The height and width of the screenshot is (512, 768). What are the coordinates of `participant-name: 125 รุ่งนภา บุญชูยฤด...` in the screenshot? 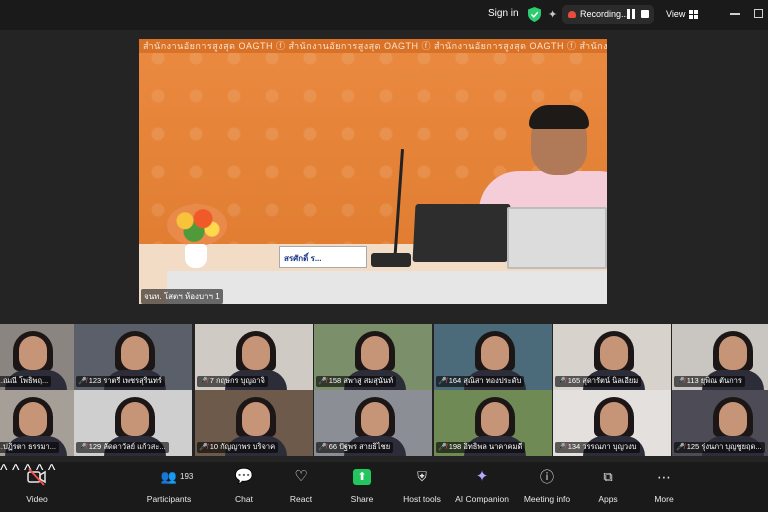 It's located at (724, 446).